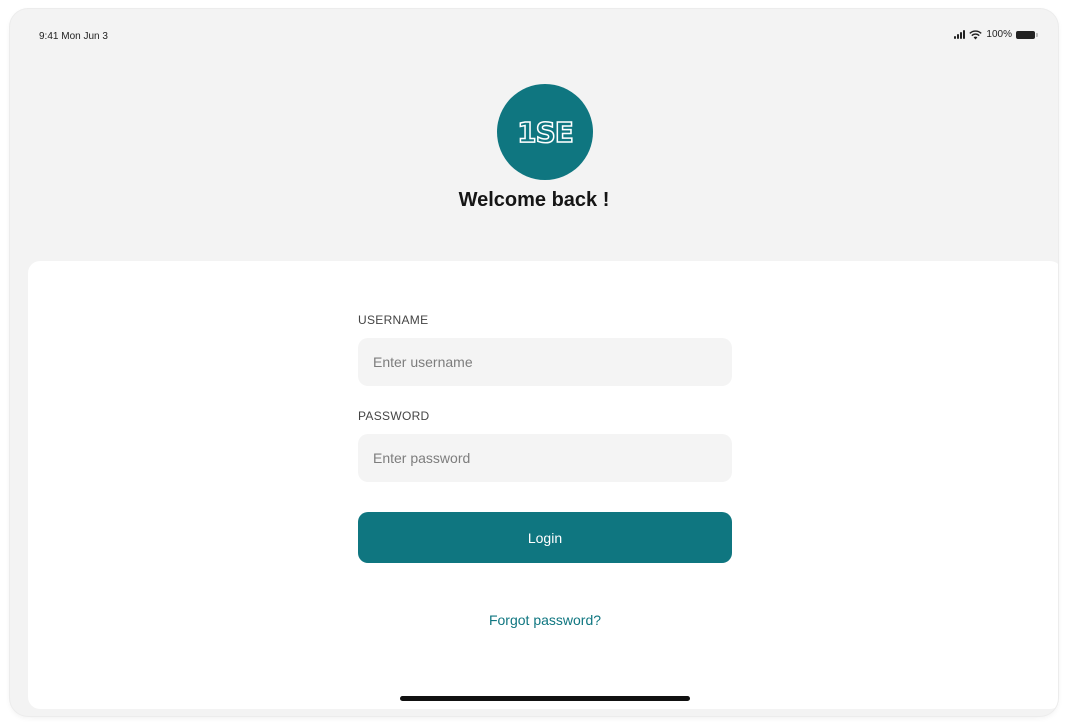 The image size is (1068, 725). I want to click on password-label: PASSWORD, so click(394, 416).